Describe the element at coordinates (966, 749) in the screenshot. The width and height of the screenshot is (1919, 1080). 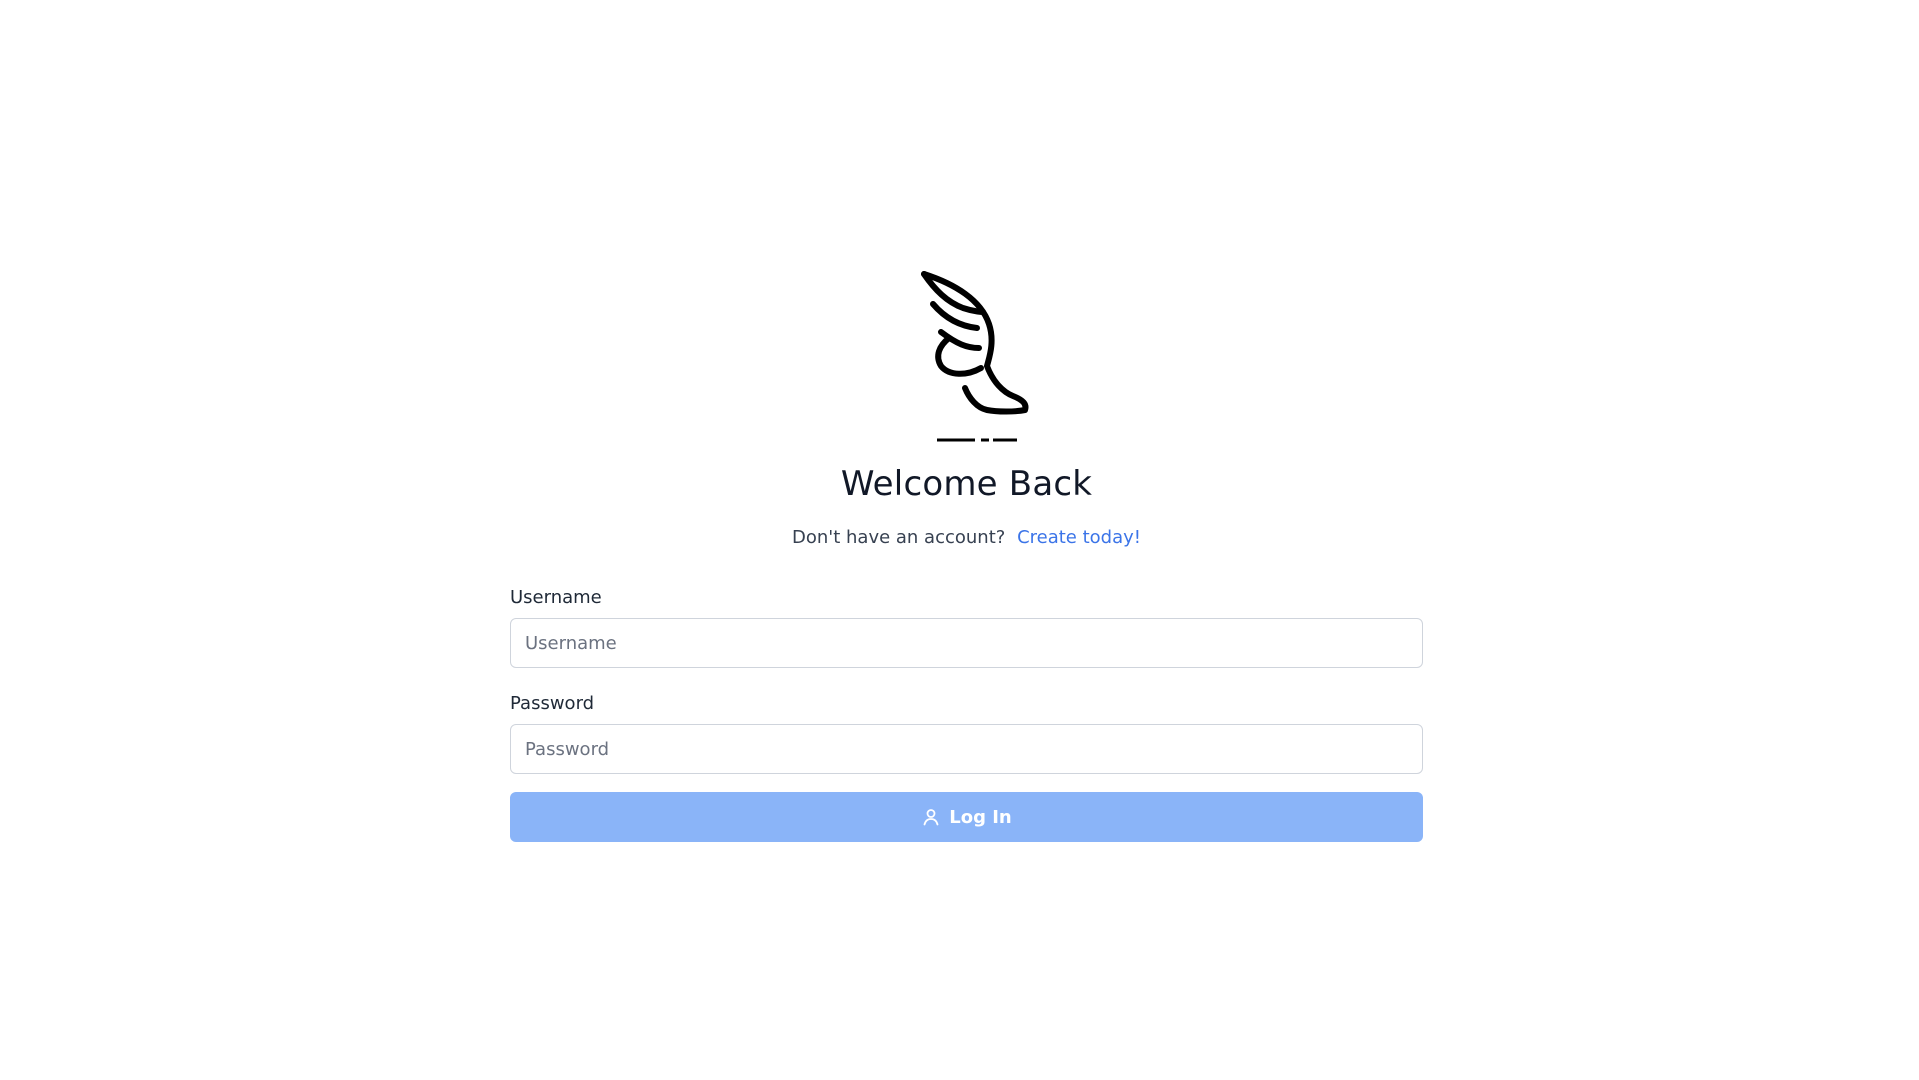
I see `password-input` at that location.